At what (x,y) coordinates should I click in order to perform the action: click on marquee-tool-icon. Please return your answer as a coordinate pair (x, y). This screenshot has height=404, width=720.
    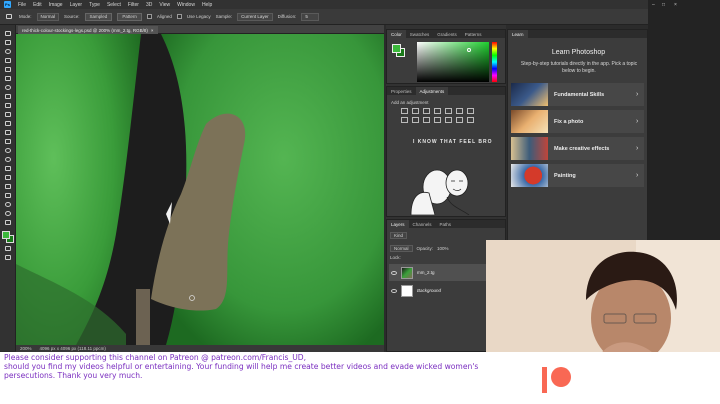
    Looking at the image, I should click on (8, 42).